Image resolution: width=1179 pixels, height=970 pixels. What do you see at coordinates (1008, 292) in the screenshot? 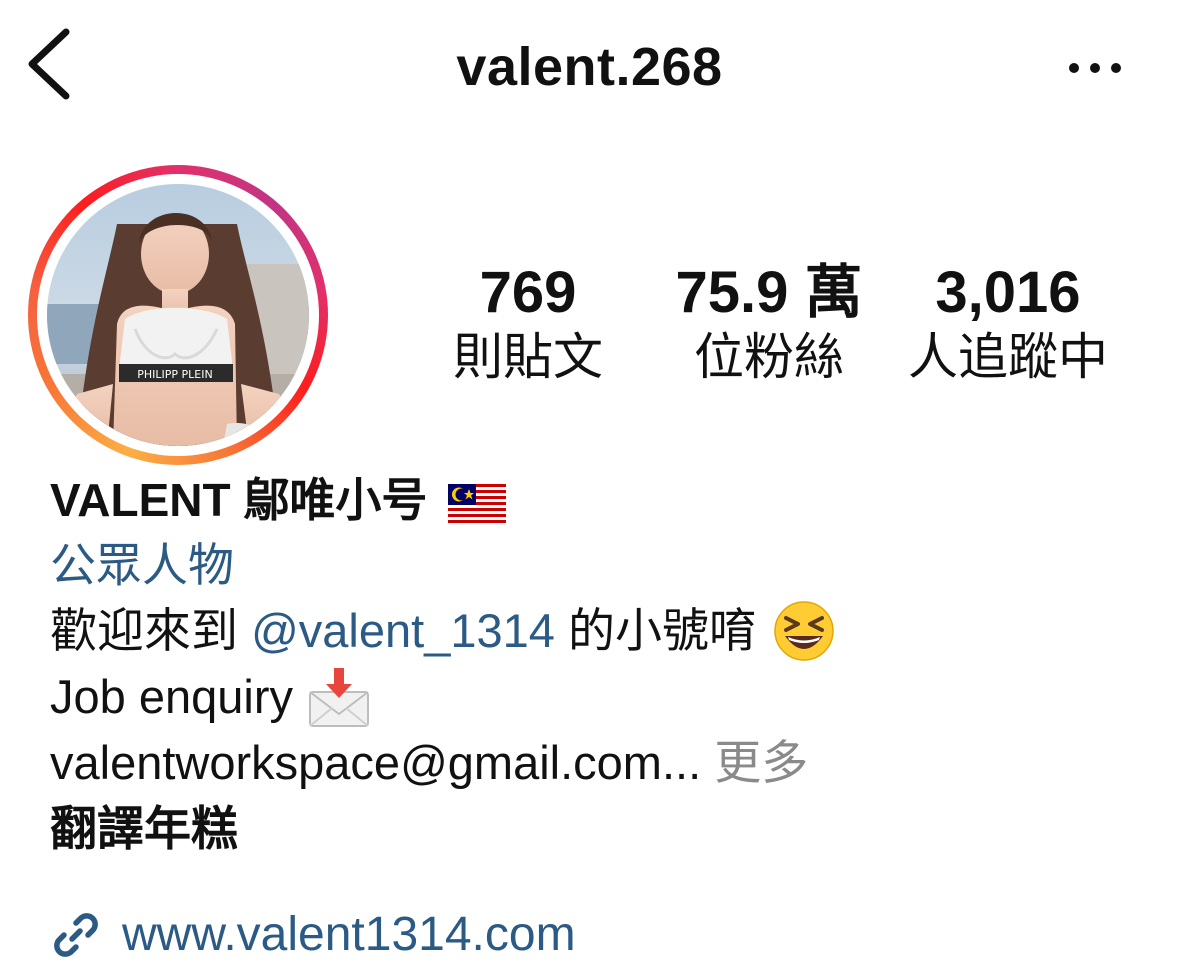
I see `following-count-value: 3,016` at bounding box center [1008, 292].